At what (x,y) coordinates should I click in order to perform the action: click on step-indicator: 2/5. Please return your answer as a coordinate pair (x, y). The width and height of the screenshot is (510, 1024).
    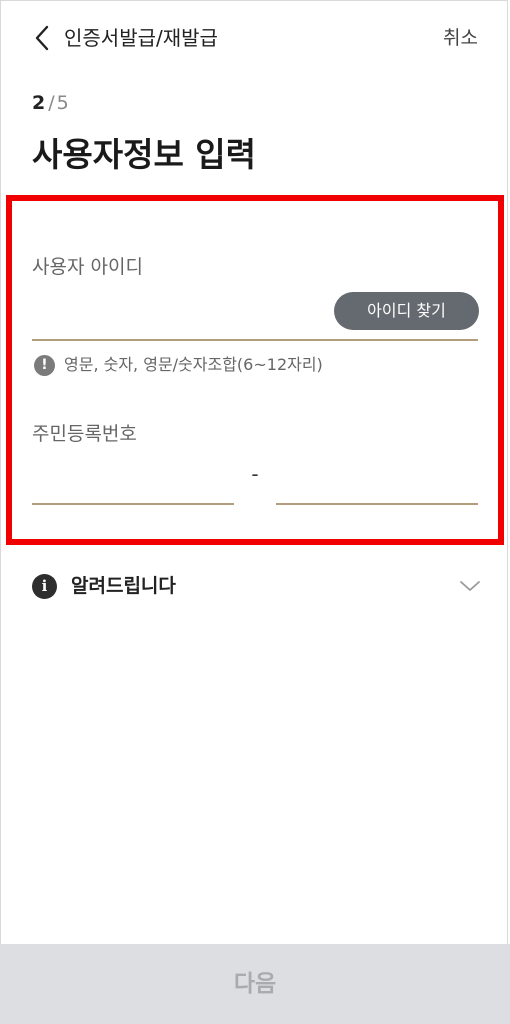
    Looking at the image, I should click on (50, 103).